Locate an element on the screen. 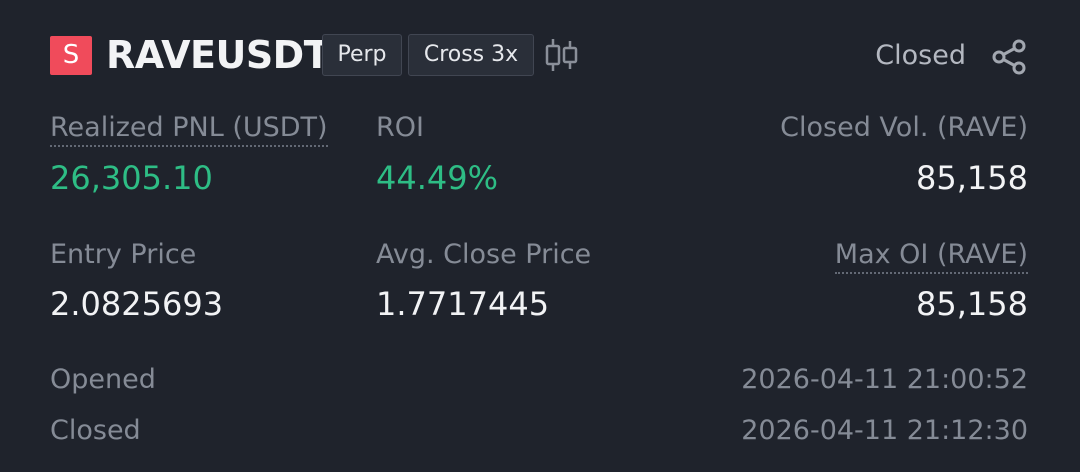 This screenshot has height=472, width=1080. position-status: Closed is located at coordinates (920, 55).